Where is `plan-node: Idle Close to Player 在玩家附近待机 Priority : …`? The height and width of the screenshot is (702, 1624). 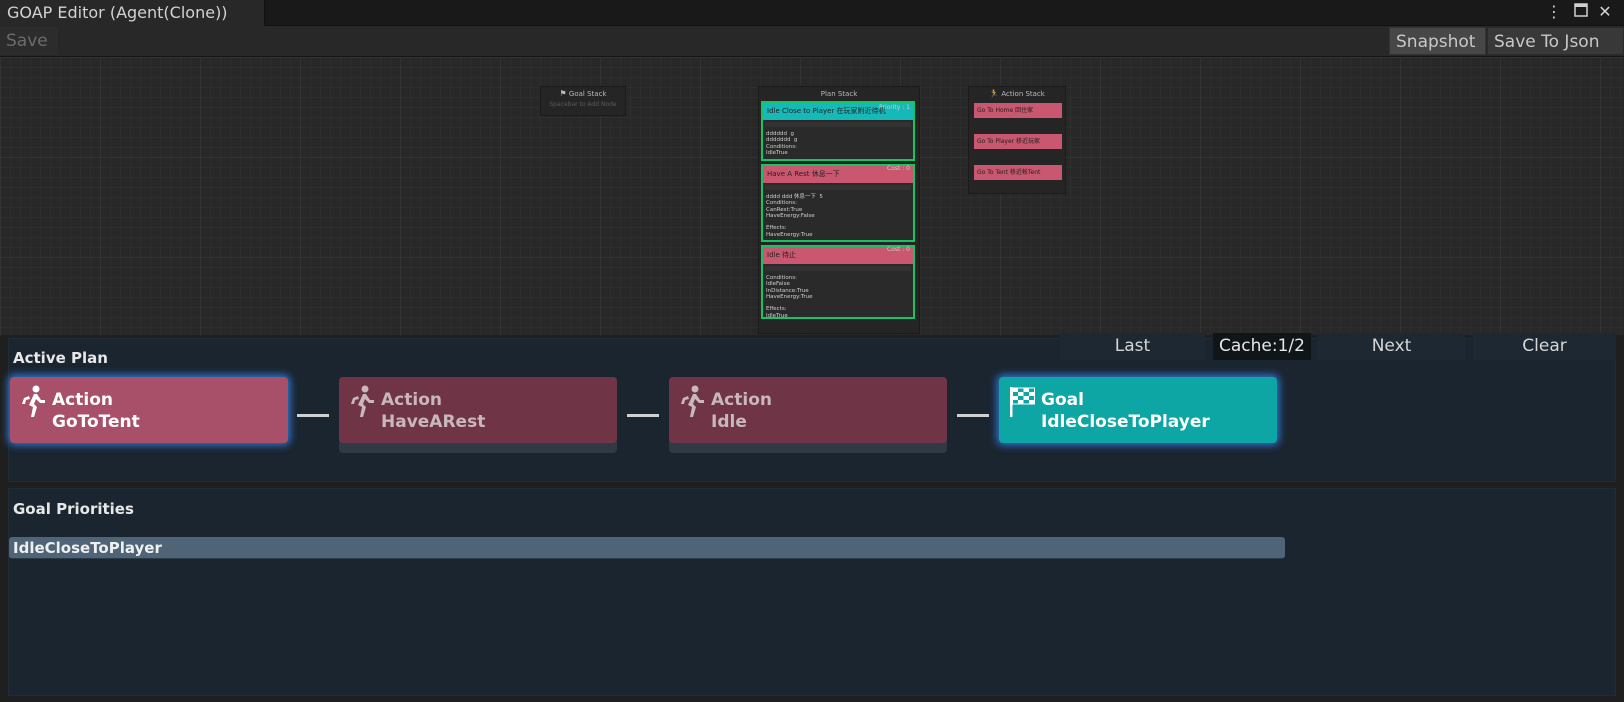
plan-node: Idle Close to Player 在玩家附近待机 Priority : … is located at coordinates (838, 131).